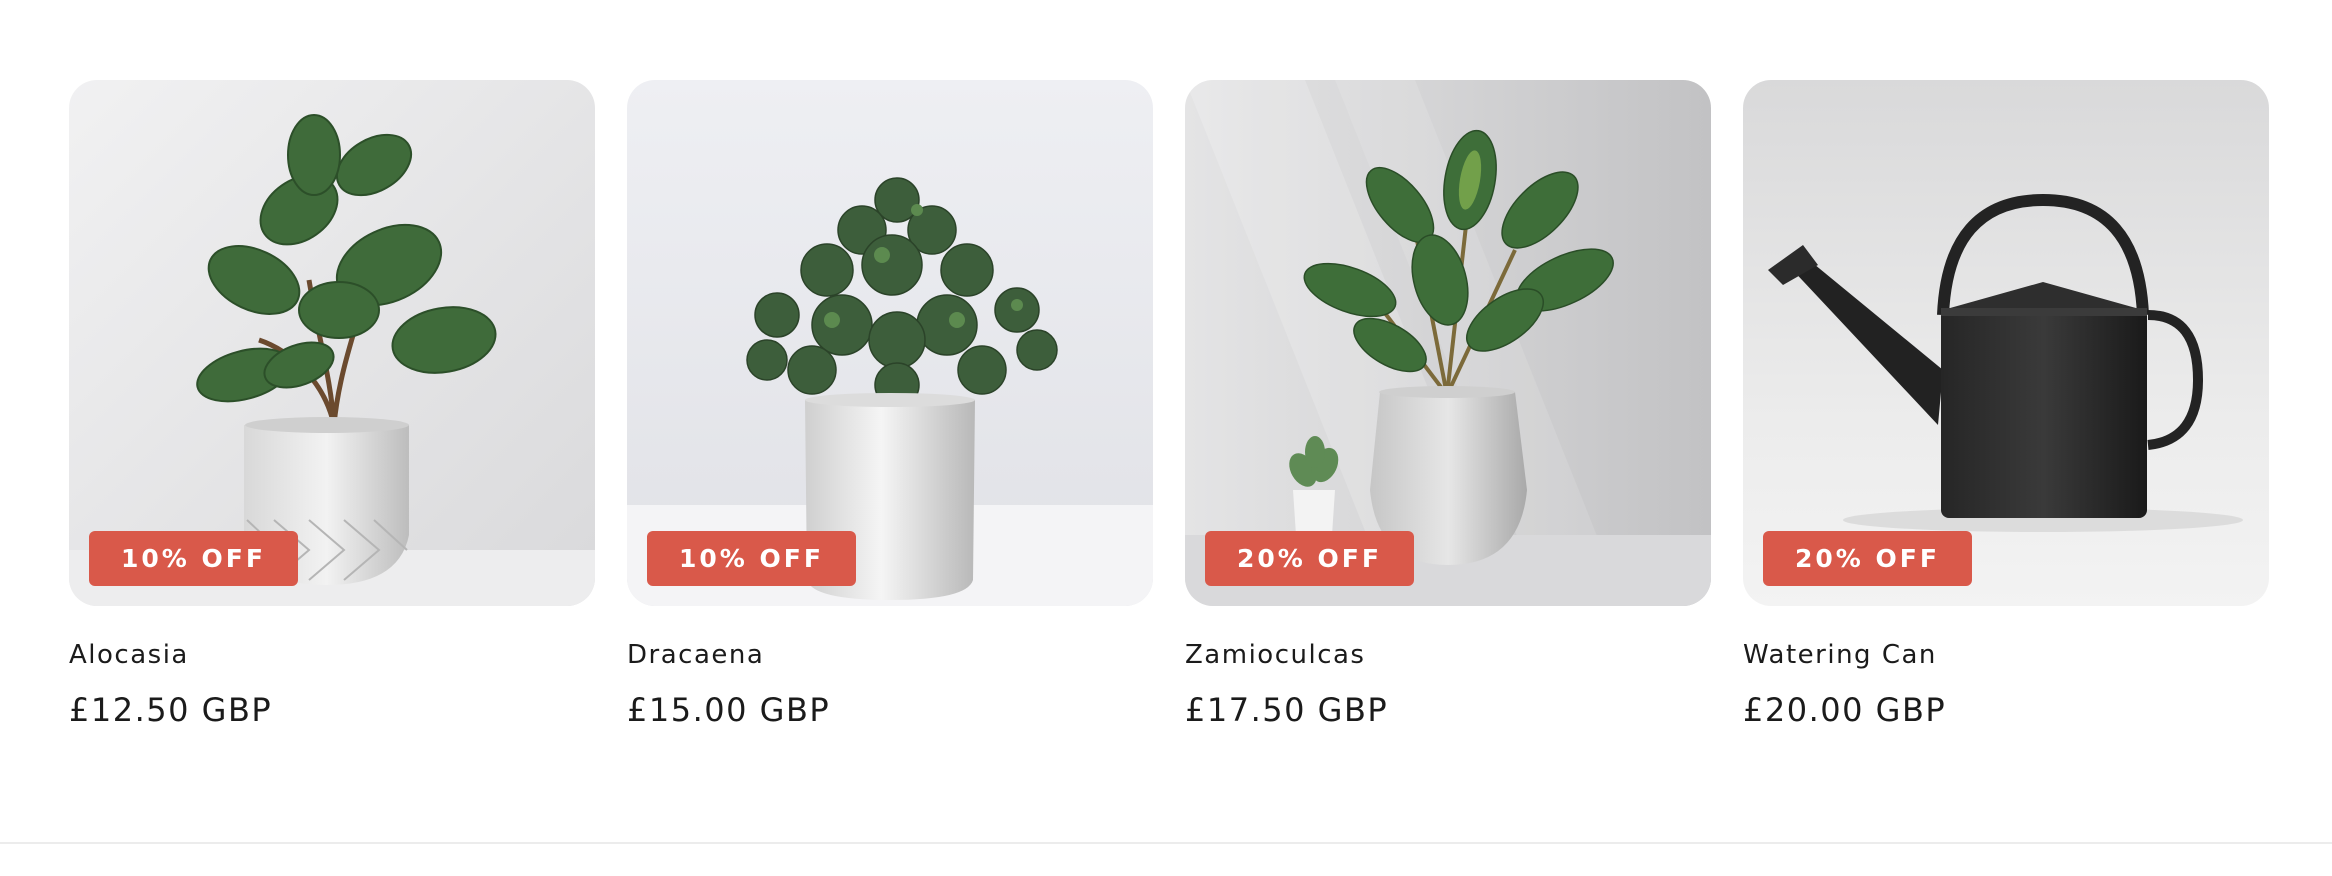  I want to click on plant-in-tall-pot-image, so click(1448, 343).